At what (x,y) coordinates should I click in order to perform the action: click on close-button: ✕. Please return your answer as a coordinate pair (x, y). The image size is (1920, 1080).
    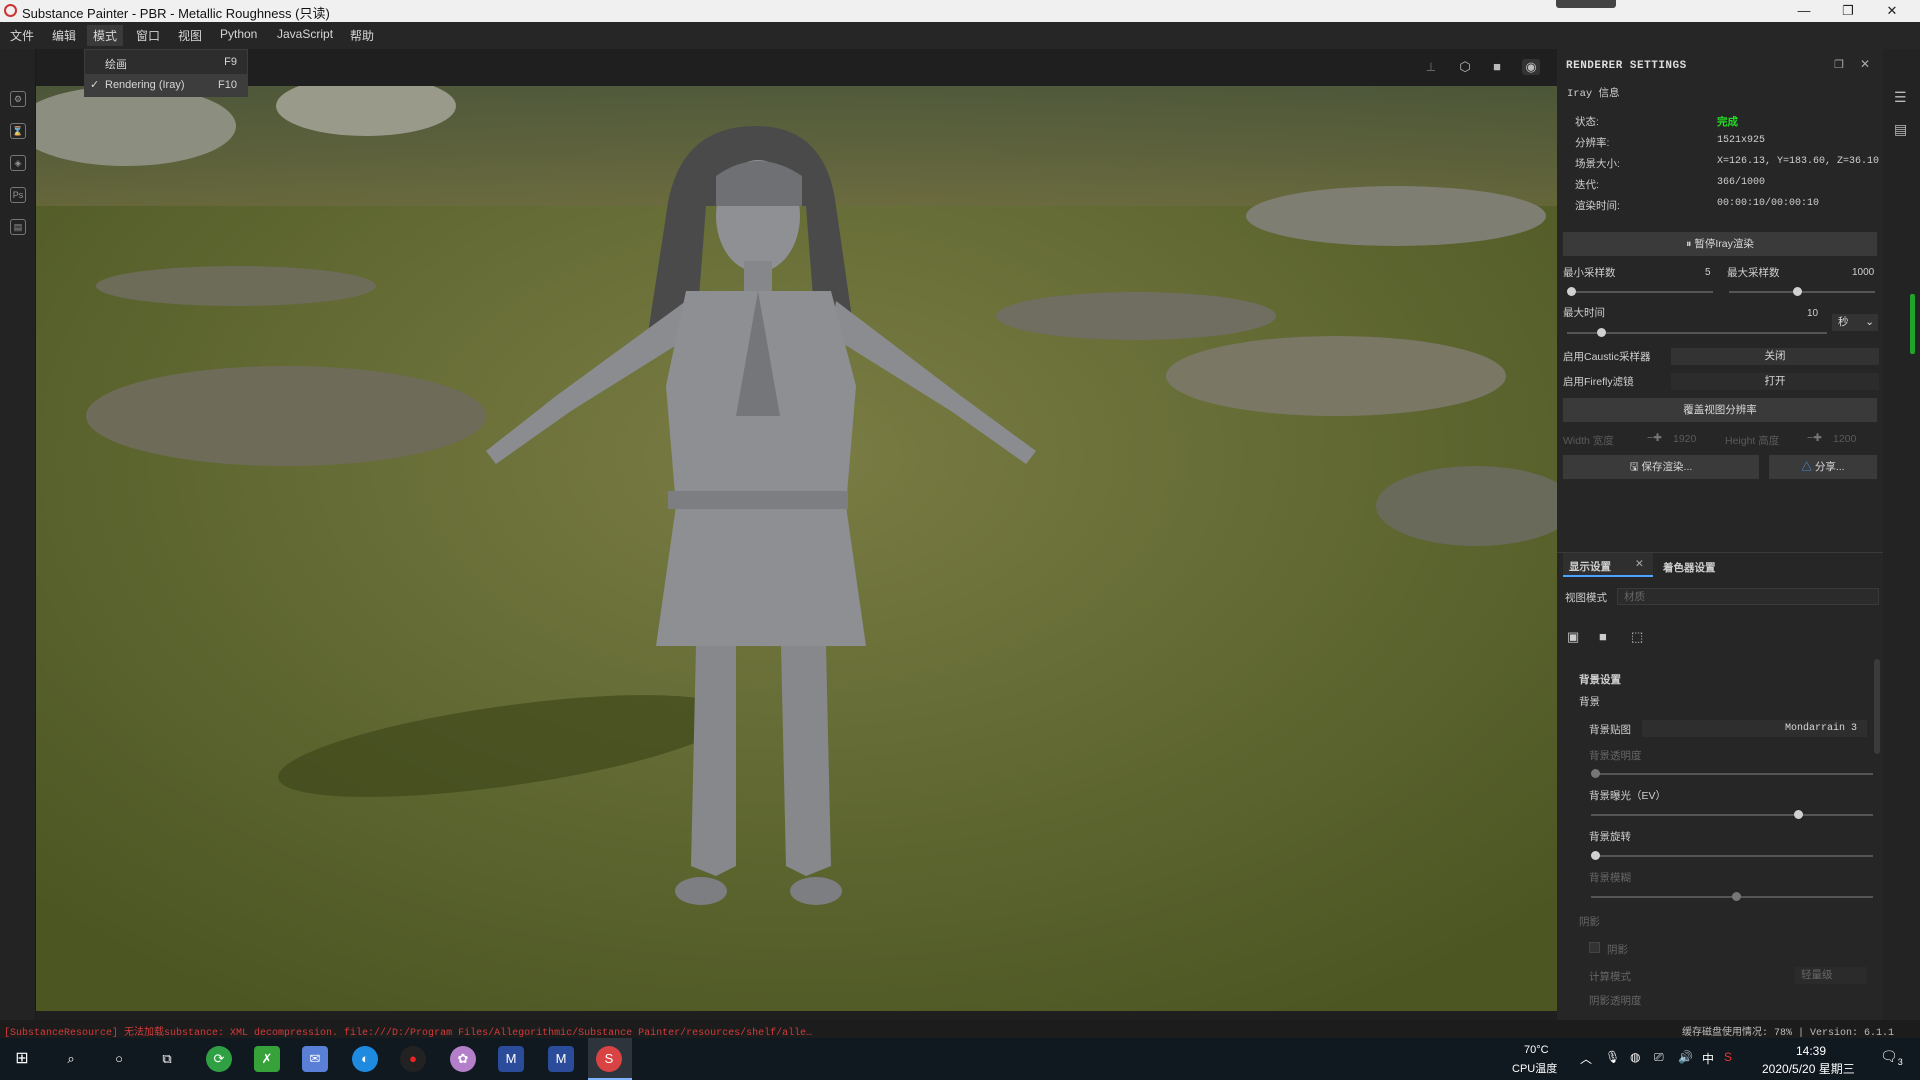
    Looking at the image, I should click on (1892, 11).